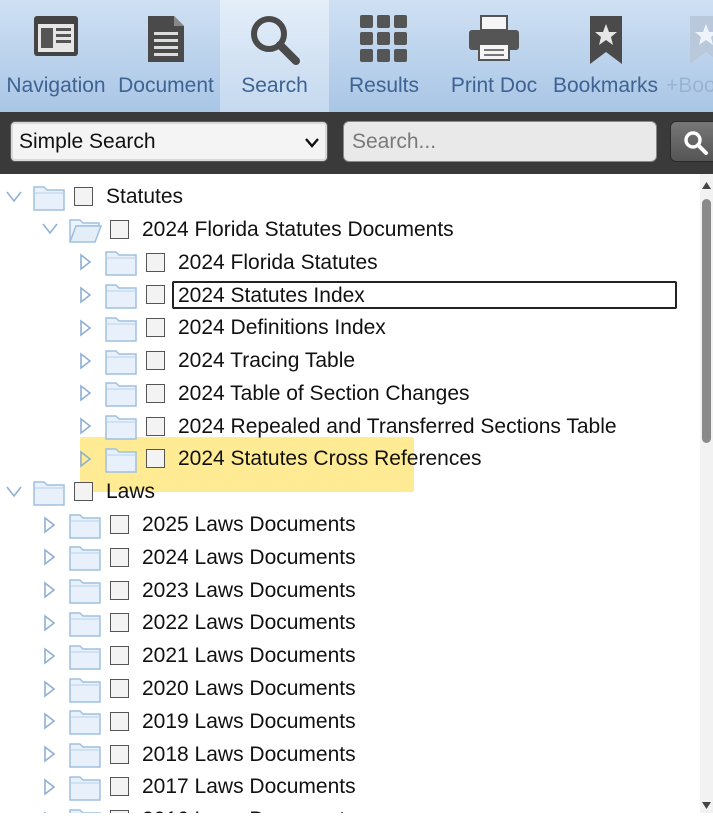  Describe the element at coordinates (249, 590) in the screenshot. I see `tree-item-label: 2023 Laws Documents` at that location.